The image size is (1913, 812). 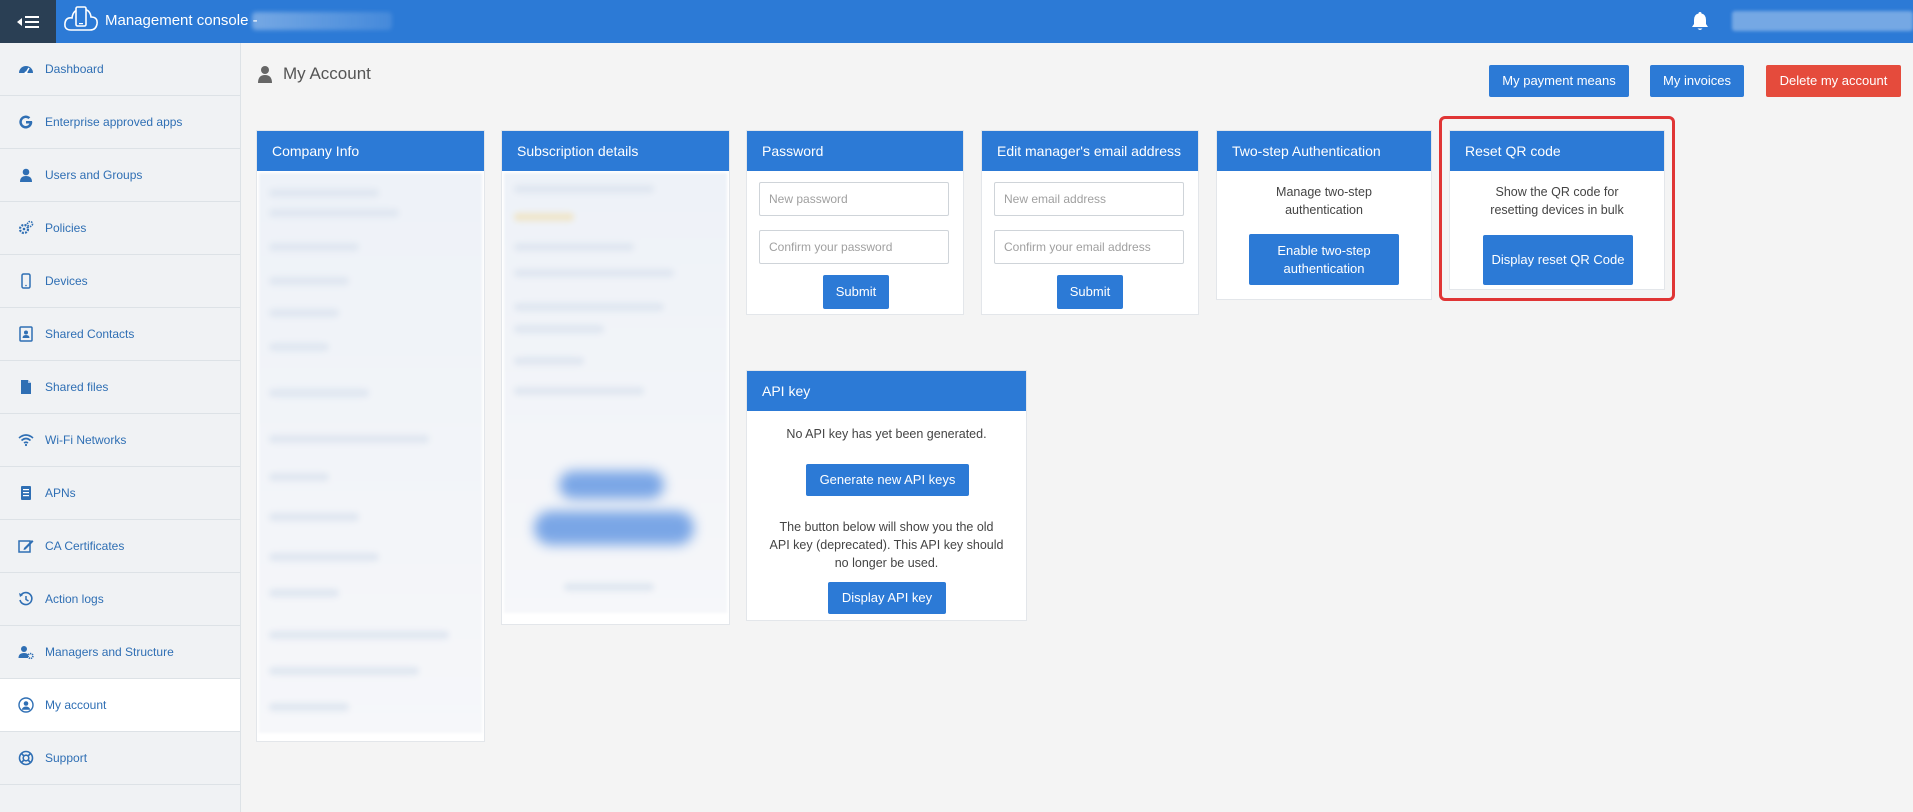 I want to click on sidebar-item-dashboard: Dashboard, so click(x=120, y=69).